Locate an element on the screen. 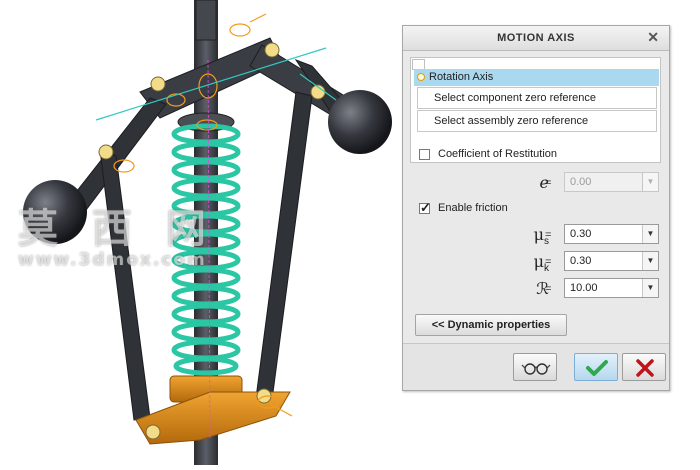  dialog-title-bar: MOTION AXIS ✕ is located at coordinates (536, 38).